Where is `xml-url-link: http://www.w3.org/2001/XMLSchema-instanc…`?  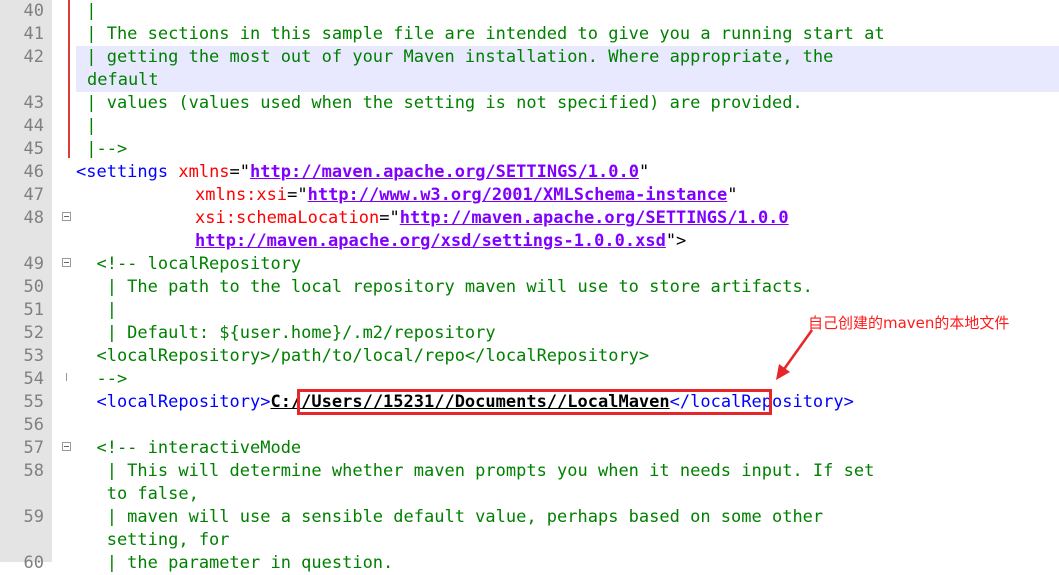
xml-url-link: http://www.w3.org/2001/XMLSchema-instanc… is located at coordinates (518, 195).